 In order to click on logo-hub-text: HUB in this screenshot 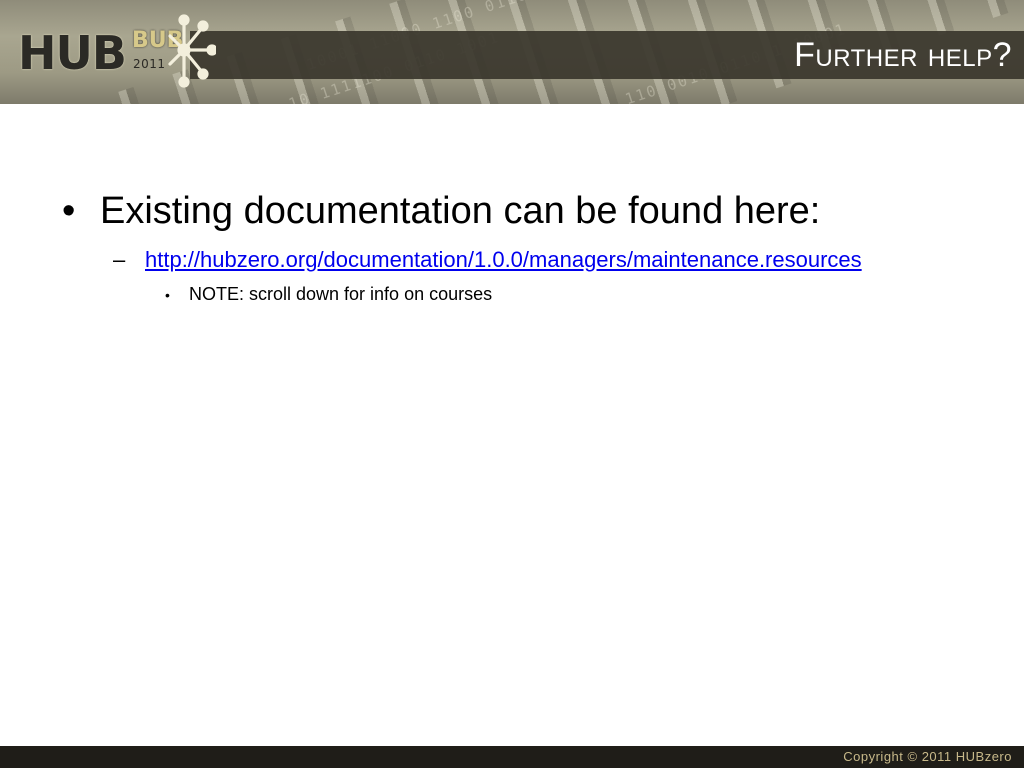, I will do `click(72, 53)`.